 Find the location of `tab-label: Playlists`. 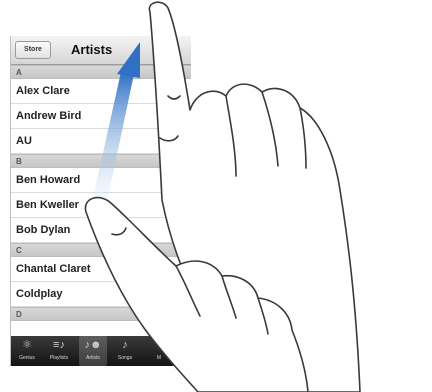

tab-label: Playlists is located at coordinates (59, 358).